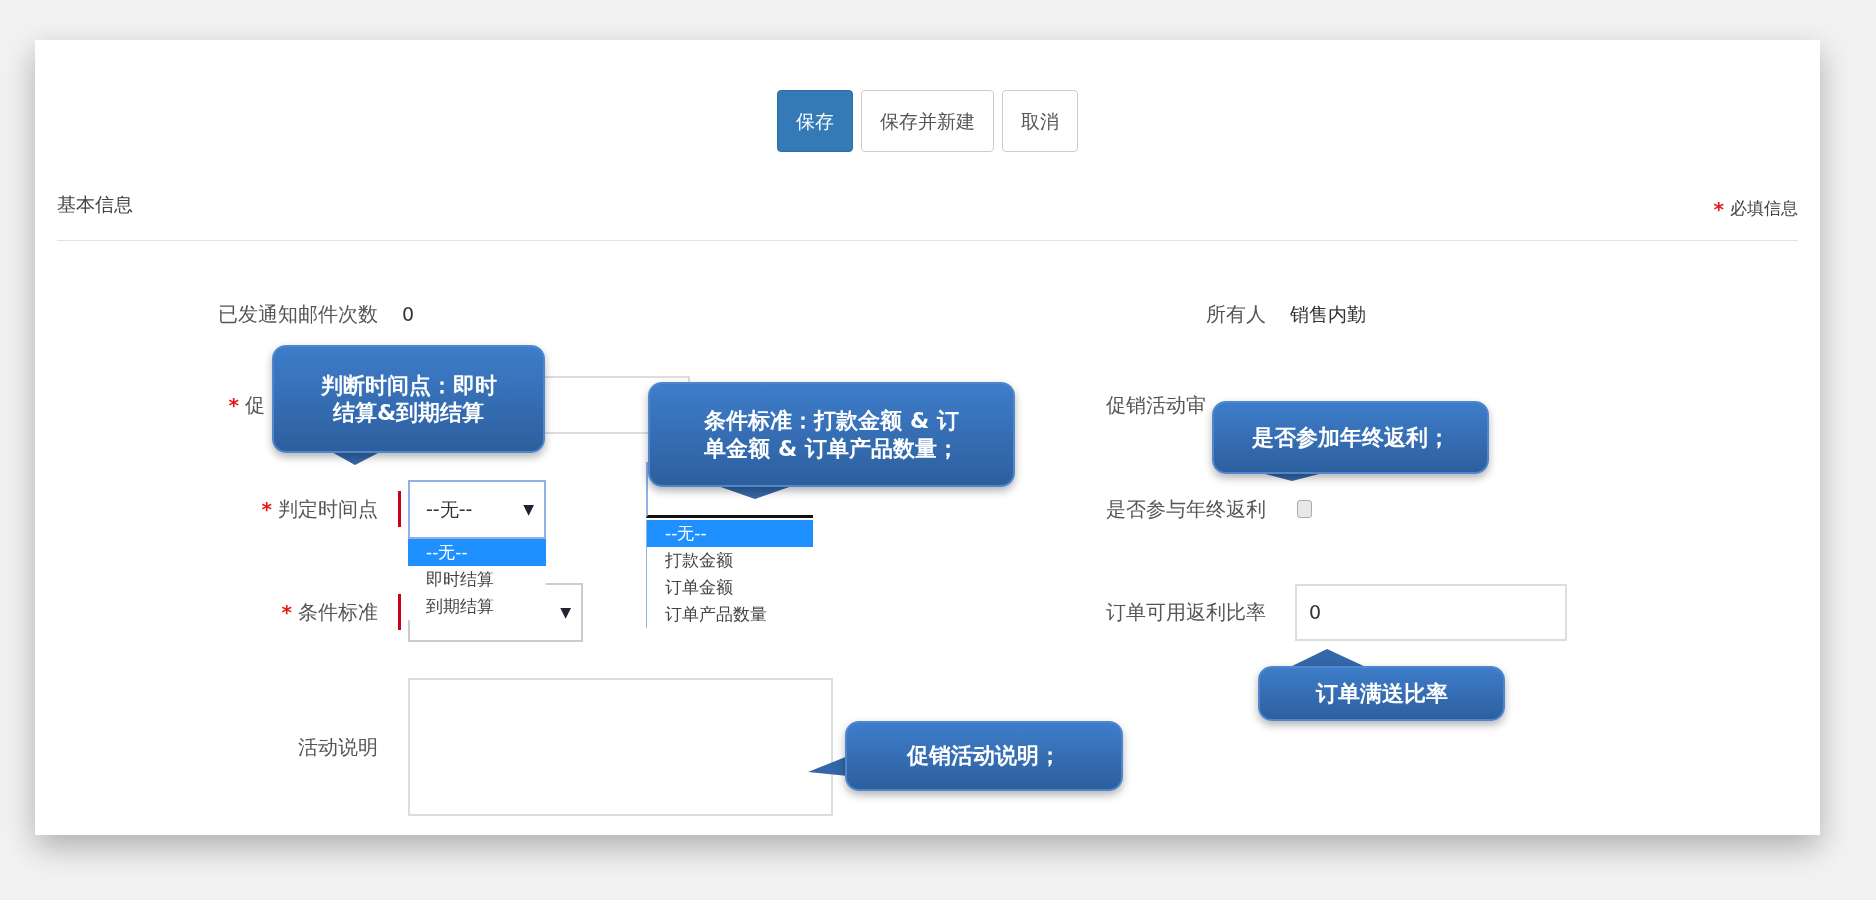 The image size is (1876, 900). I want to click on field-label: 已发通知邮件次数, so click(298, 314).